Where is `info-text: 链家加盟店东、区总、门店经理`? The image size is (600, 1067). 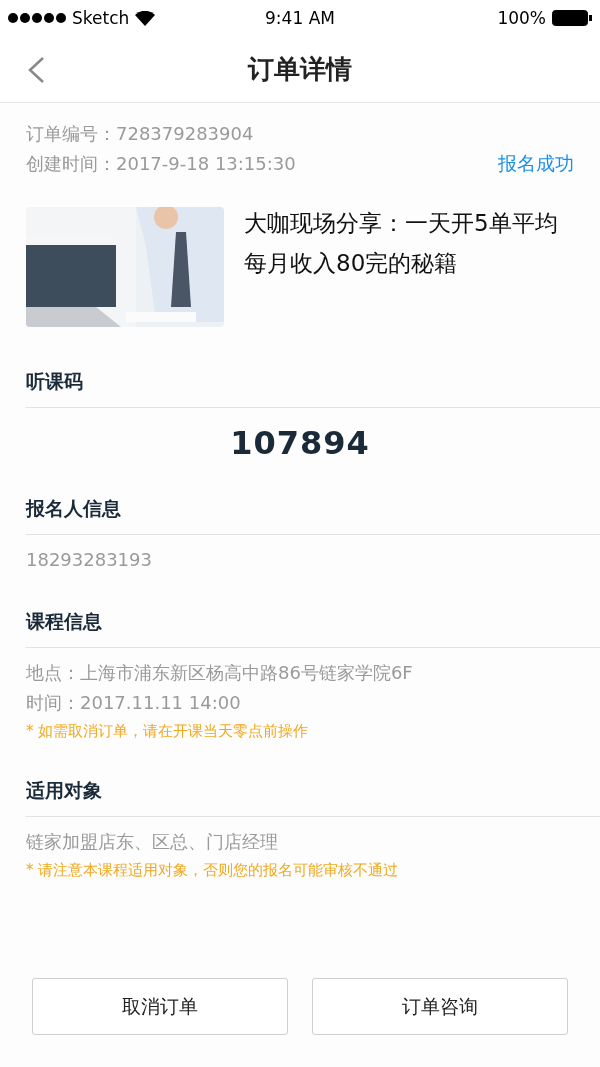 info-text: 链家加盟店东、区总、门店经理 is located at coordinates (152, 842).